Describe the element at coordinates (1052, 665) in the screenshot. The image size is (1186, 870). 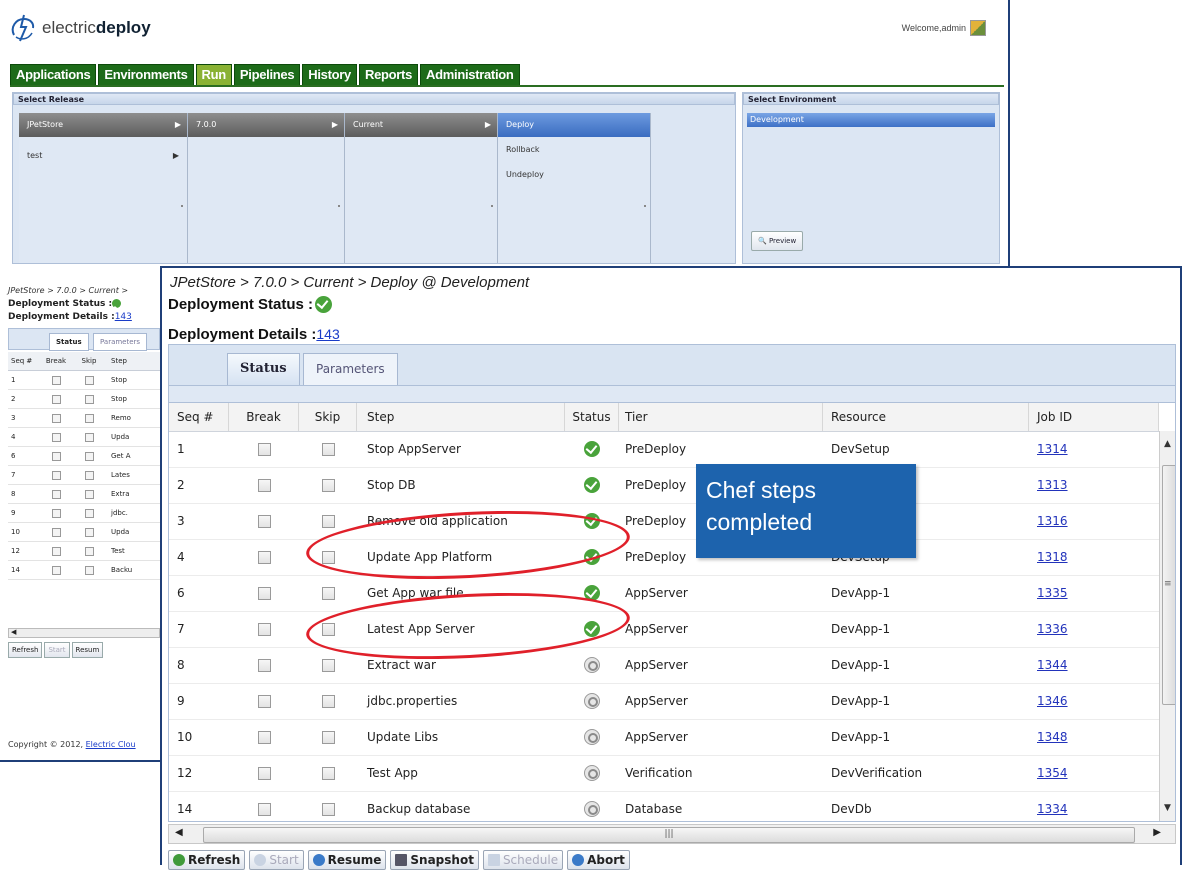
I see `job-id-link: 1344` at that location.